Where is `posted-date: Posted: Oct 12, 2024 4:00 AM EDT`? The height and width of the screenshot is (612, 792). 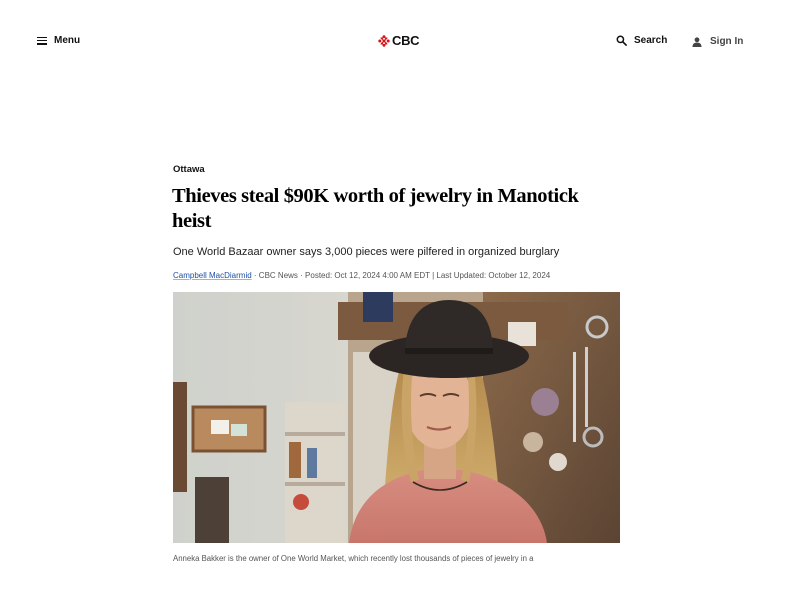 posted-date: Posted: Oct 12, 2024 4:00 AM EDT is located at coordinates (367, 275).